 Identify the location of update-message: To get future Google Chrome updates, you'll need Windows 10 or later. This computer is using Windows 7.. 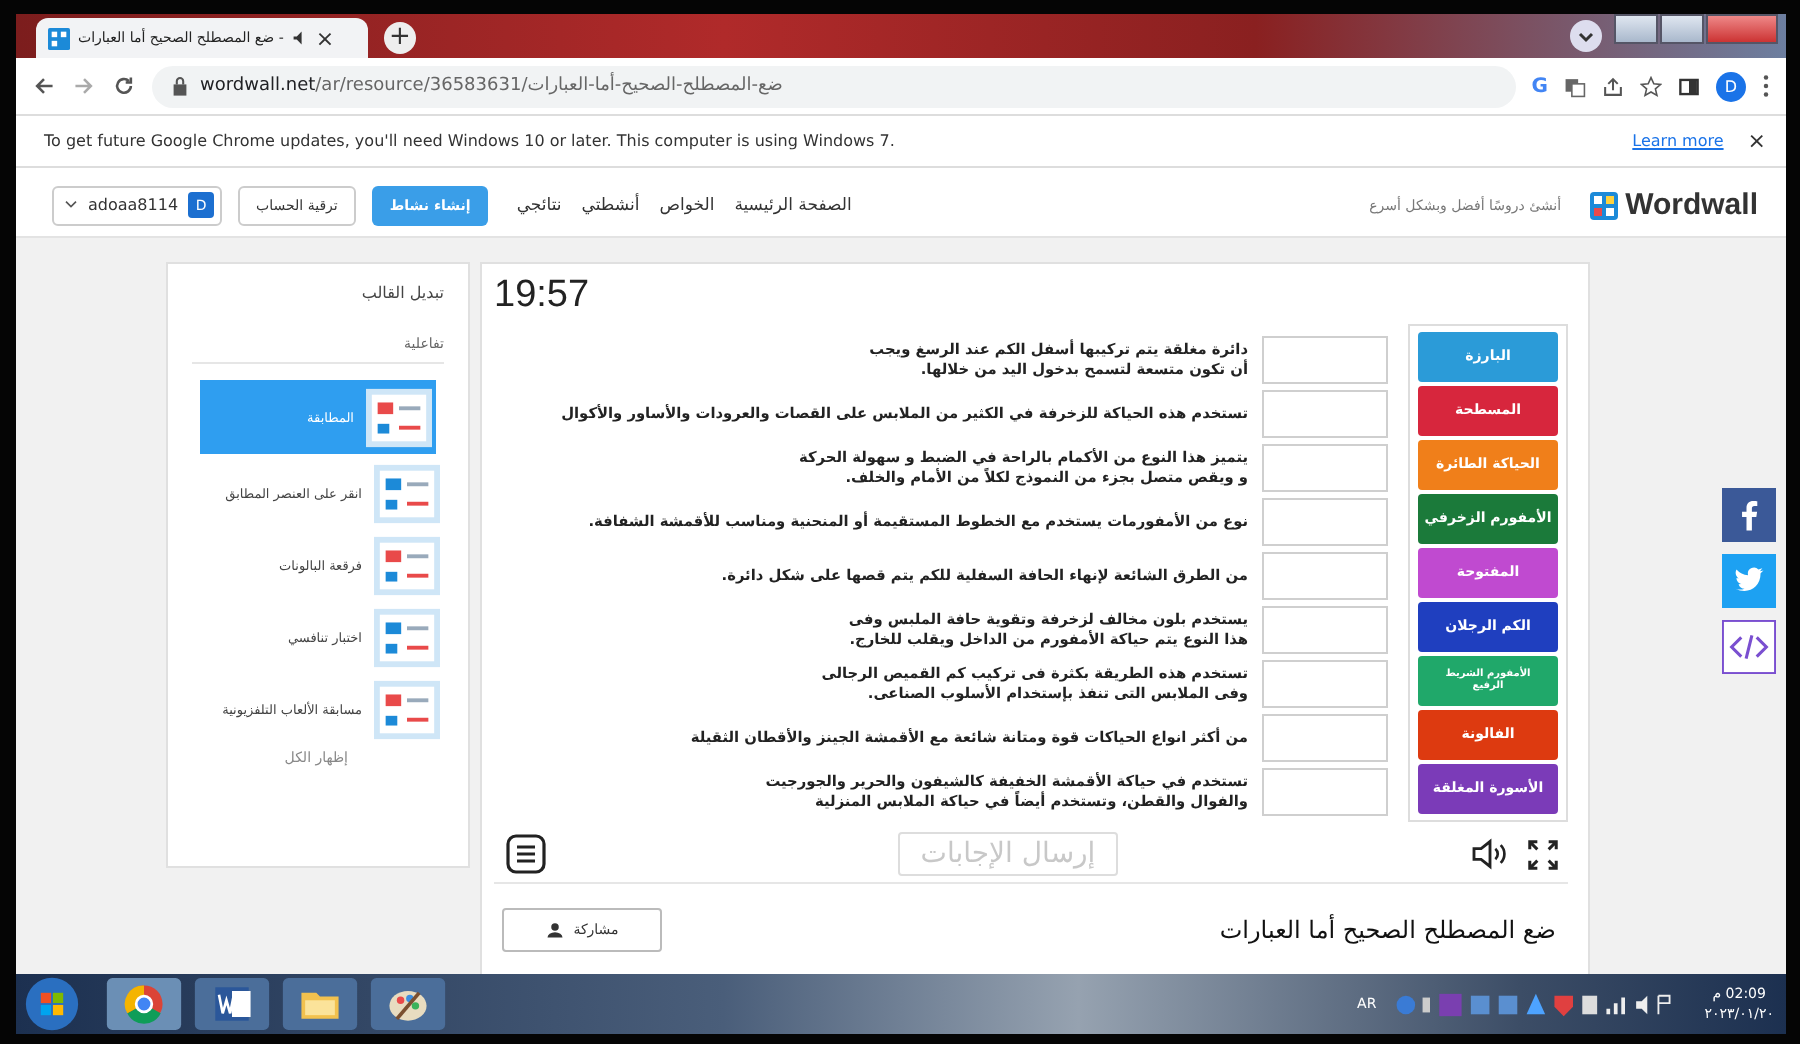
(469, 141).